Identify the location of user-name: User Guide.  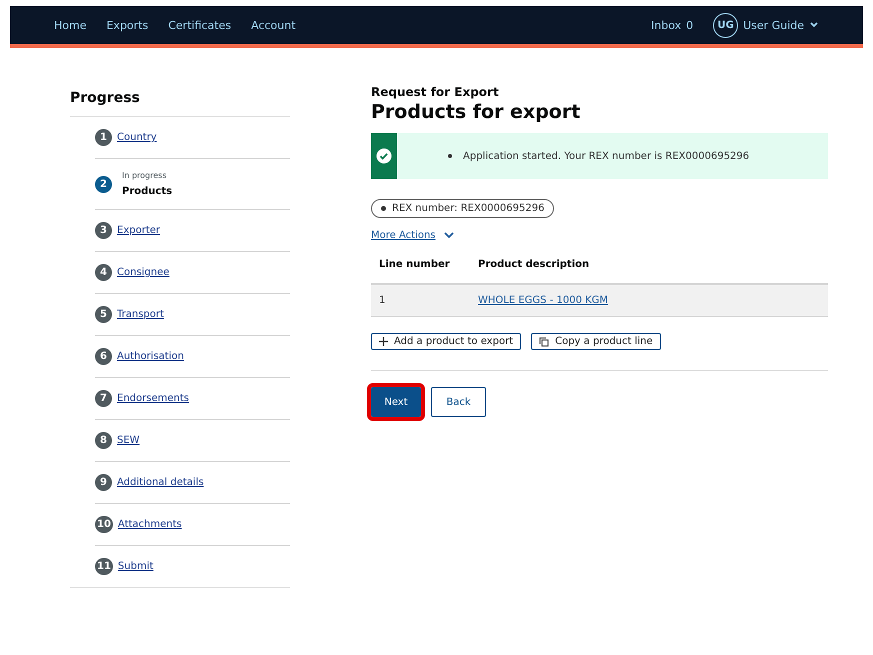
(773, 25).